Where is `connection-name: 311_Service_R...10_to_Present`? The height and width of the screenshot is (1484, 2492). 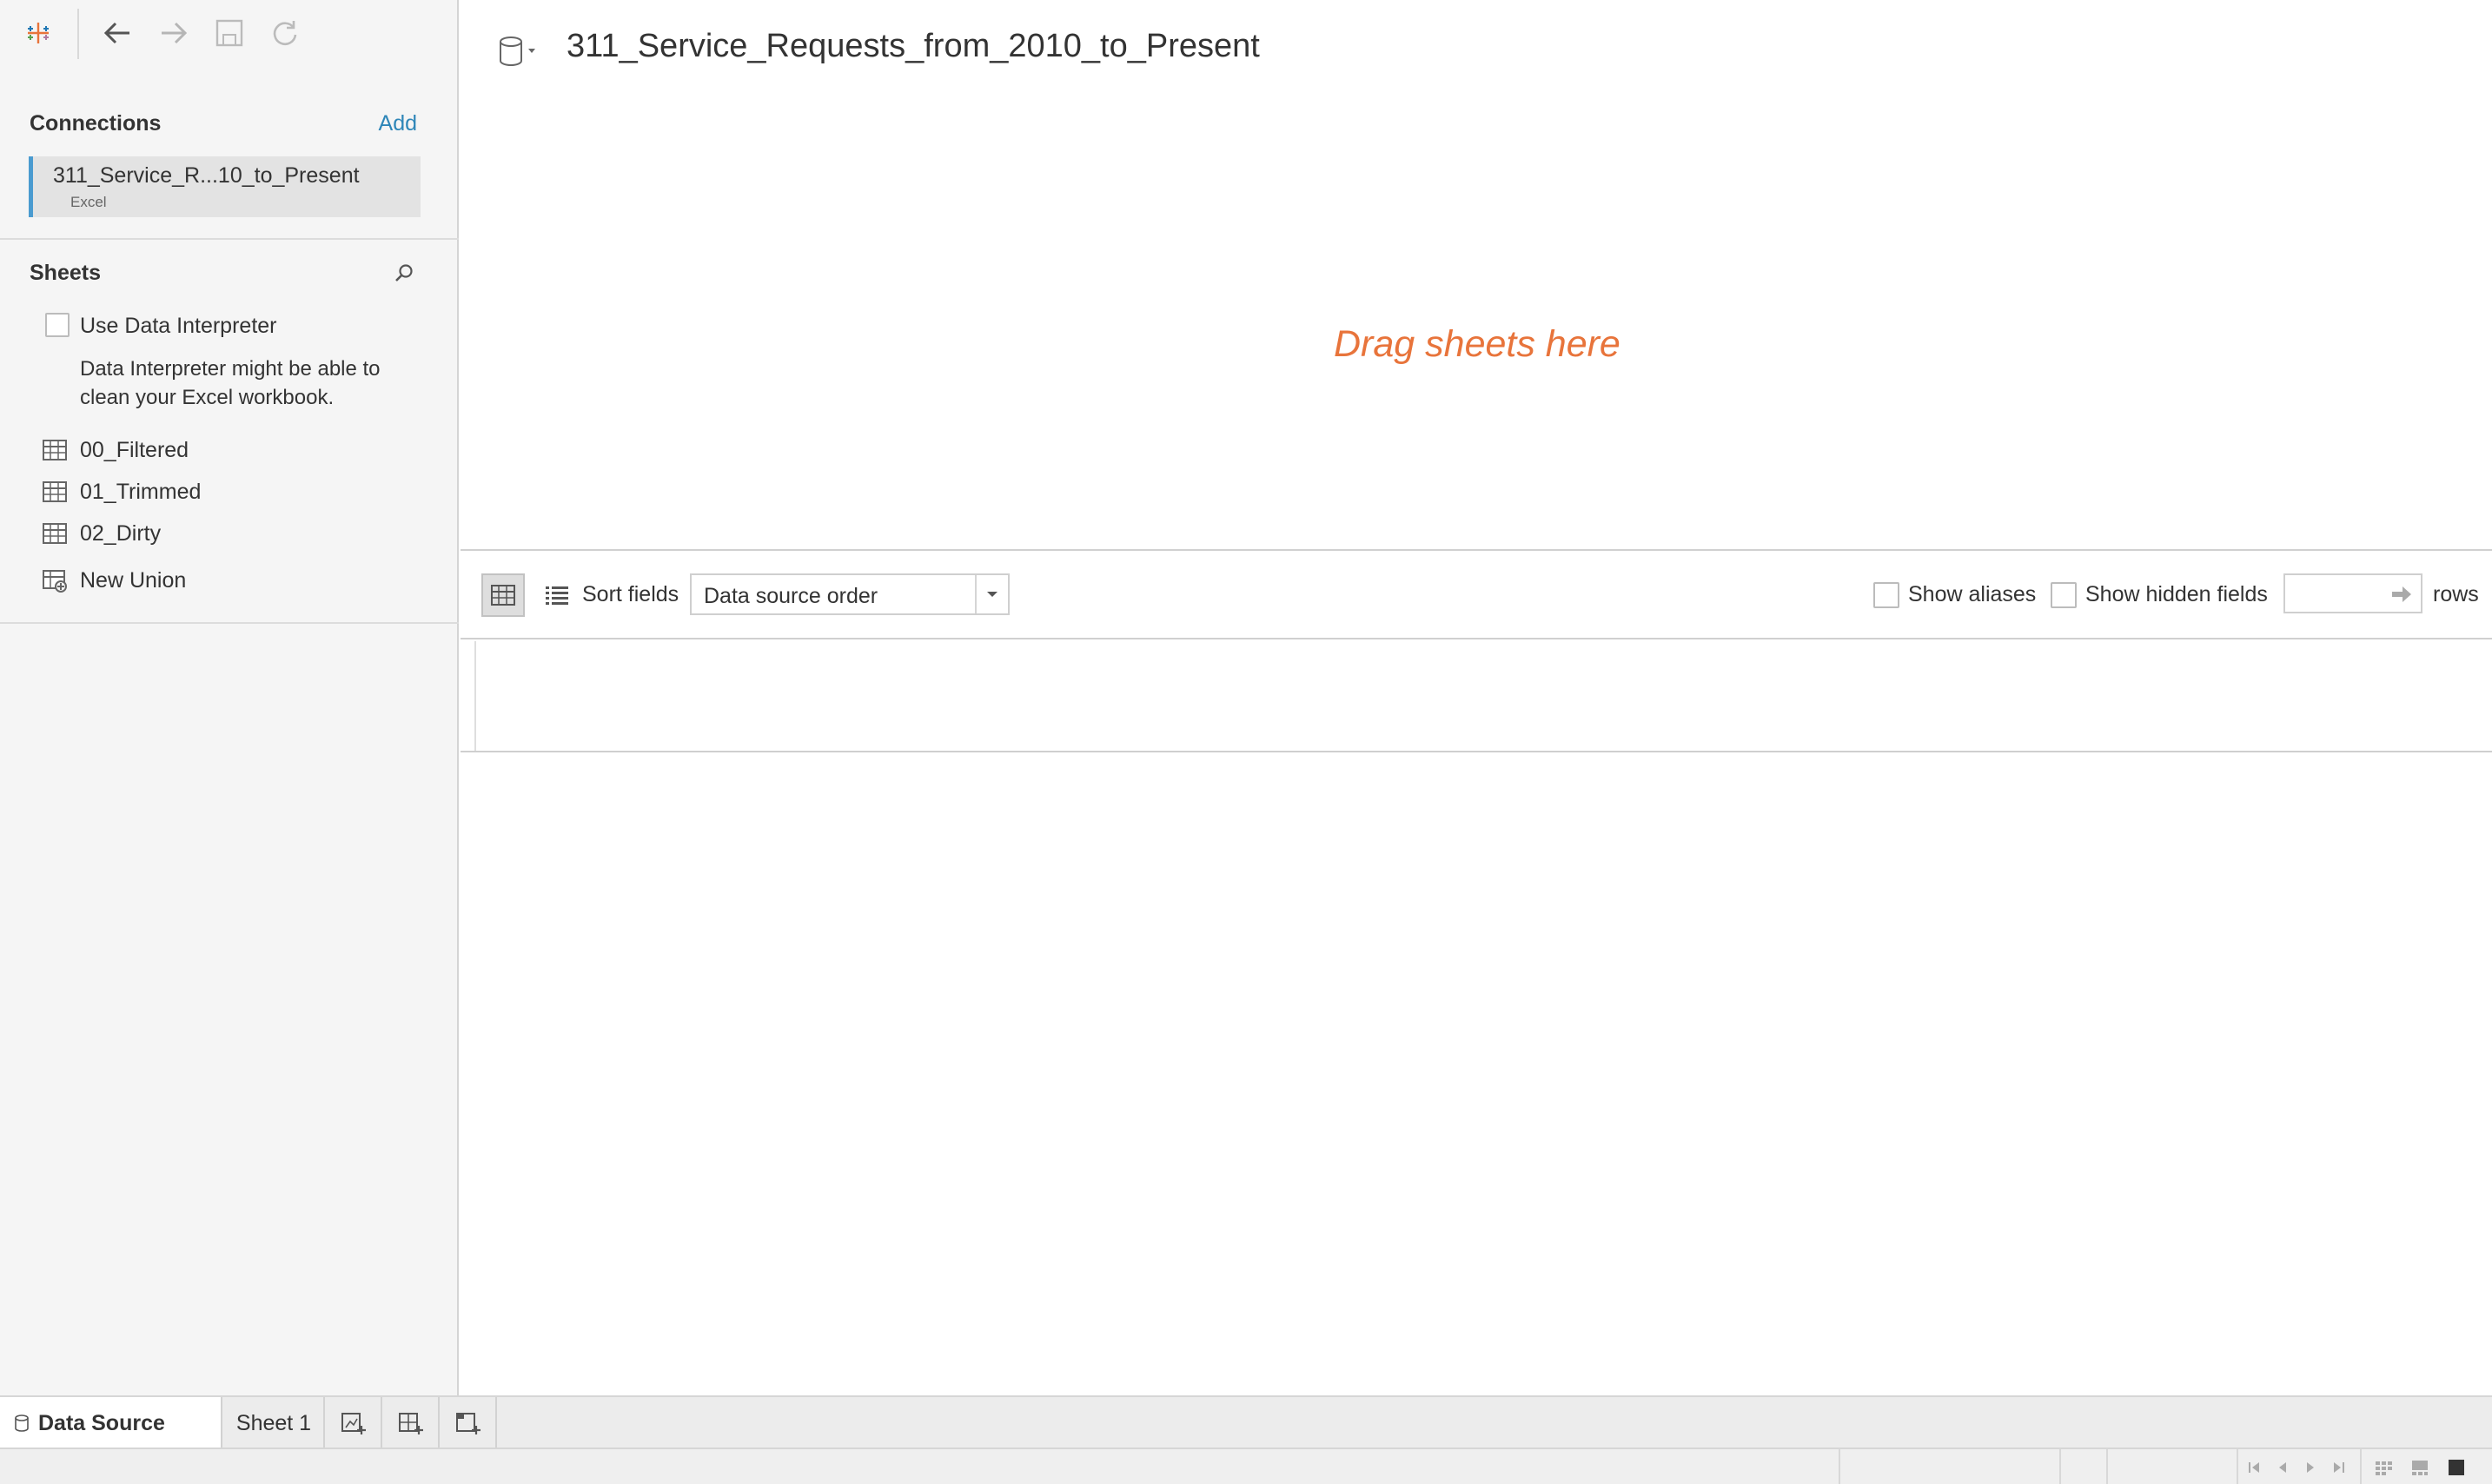 connection-name: 311_Service_R...10_to_Present is located at coordinates (206, 175).